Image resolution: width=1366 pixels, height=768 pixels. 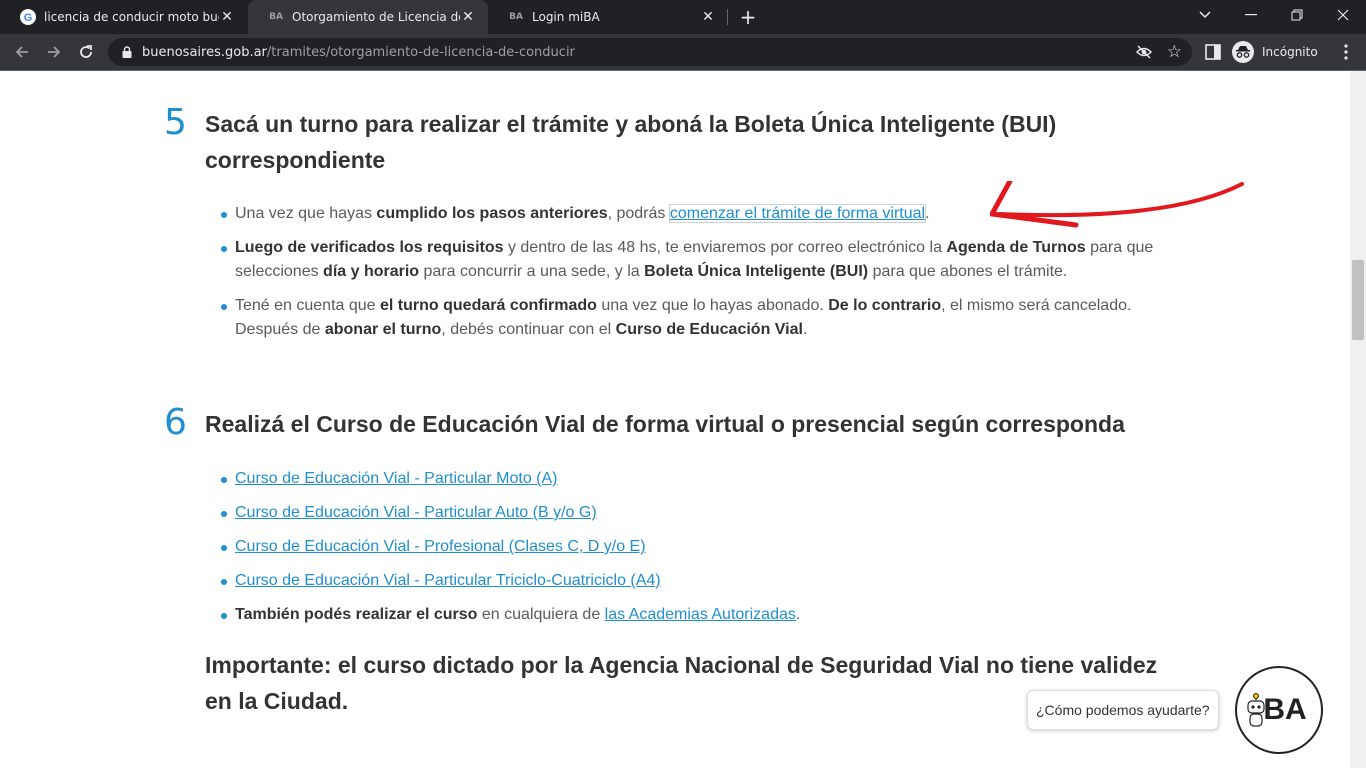 I want to click on incognito-icon, so click(x=1243, y=52).